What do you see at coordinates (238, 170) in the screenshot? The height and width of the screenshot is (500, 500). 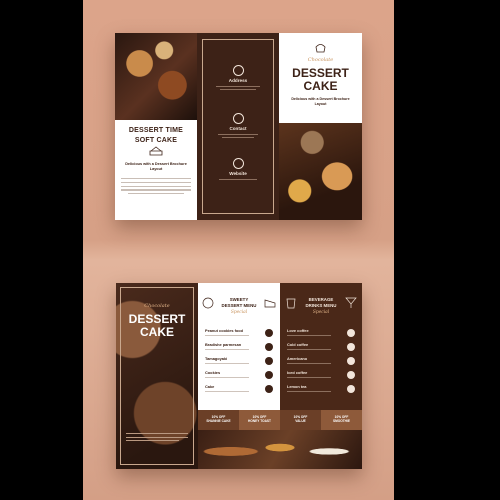 I see `website-block: Website` at bounding box center [238, 170].